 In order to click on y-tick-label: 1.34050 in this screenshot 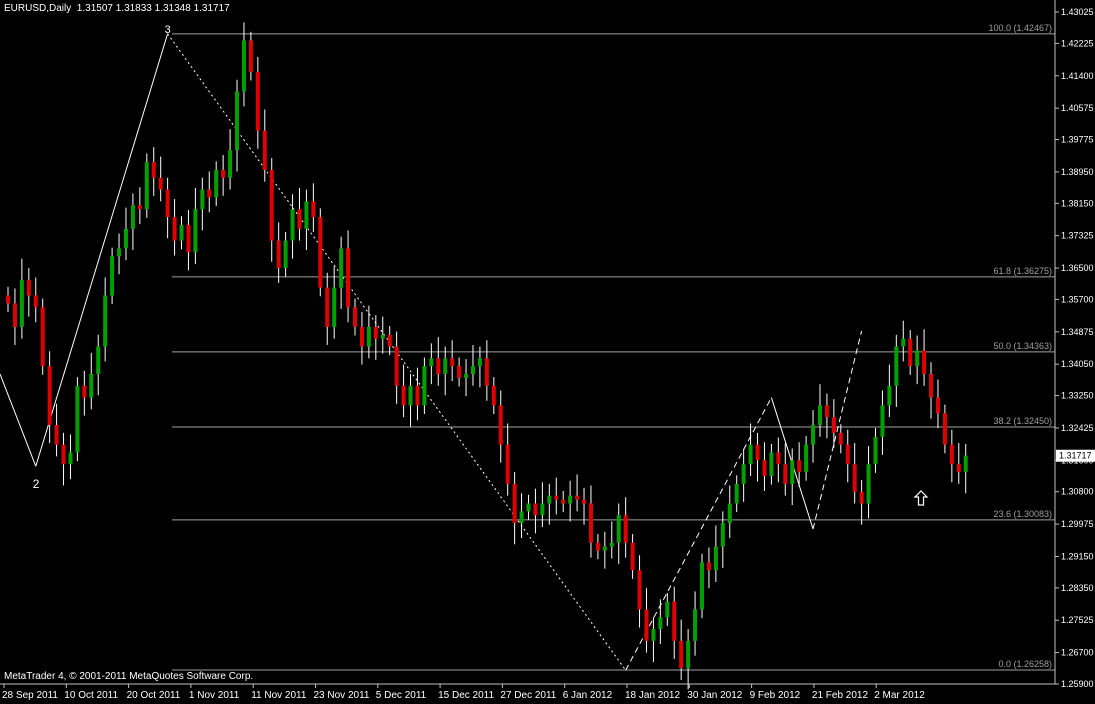, I will do `click(1077, 364)`.